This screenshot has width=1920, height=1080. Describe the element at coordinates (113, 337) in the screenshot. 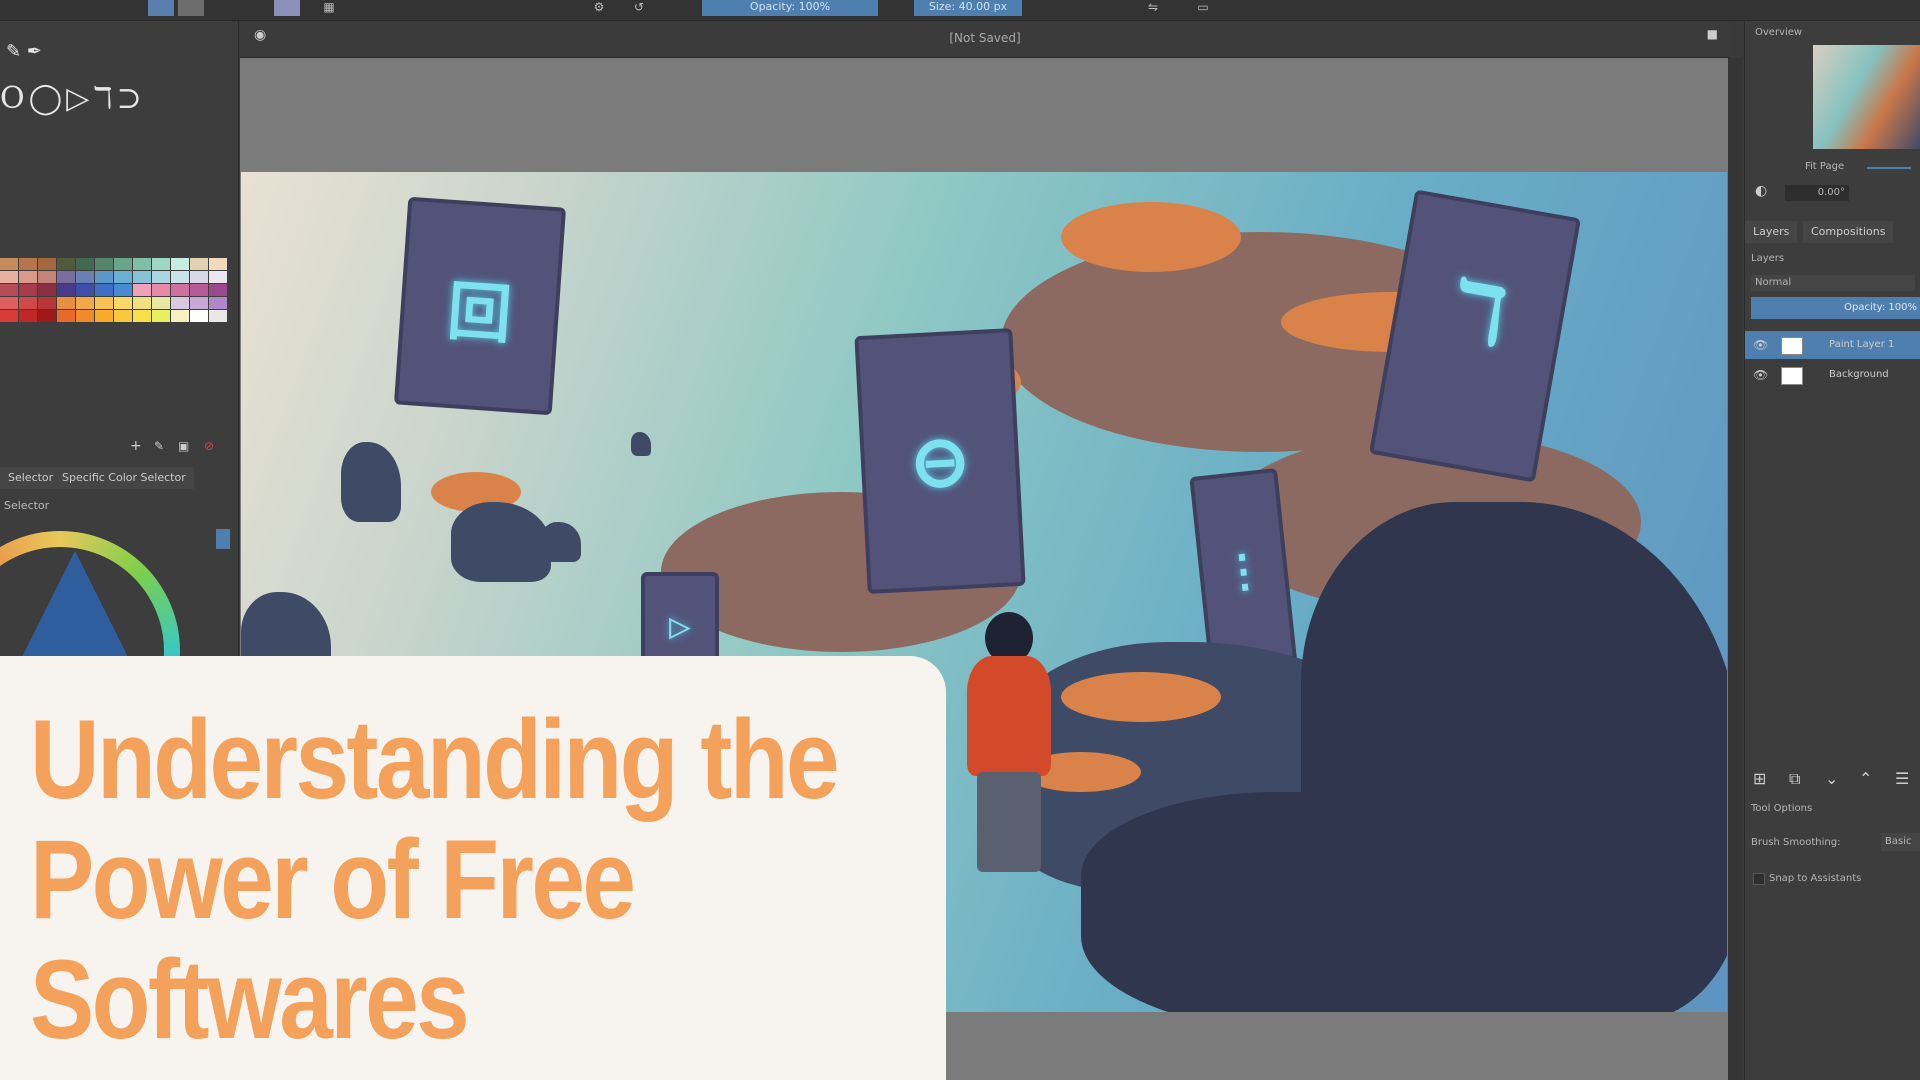

I see `palette-swatches` at that location.